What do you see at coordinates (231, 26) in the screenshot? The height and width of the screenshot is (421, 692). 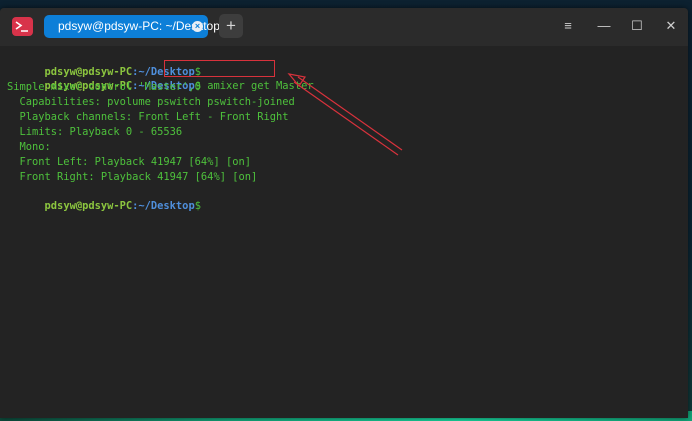 I see `new-tab-button: +` at bounding box center [231, 26].